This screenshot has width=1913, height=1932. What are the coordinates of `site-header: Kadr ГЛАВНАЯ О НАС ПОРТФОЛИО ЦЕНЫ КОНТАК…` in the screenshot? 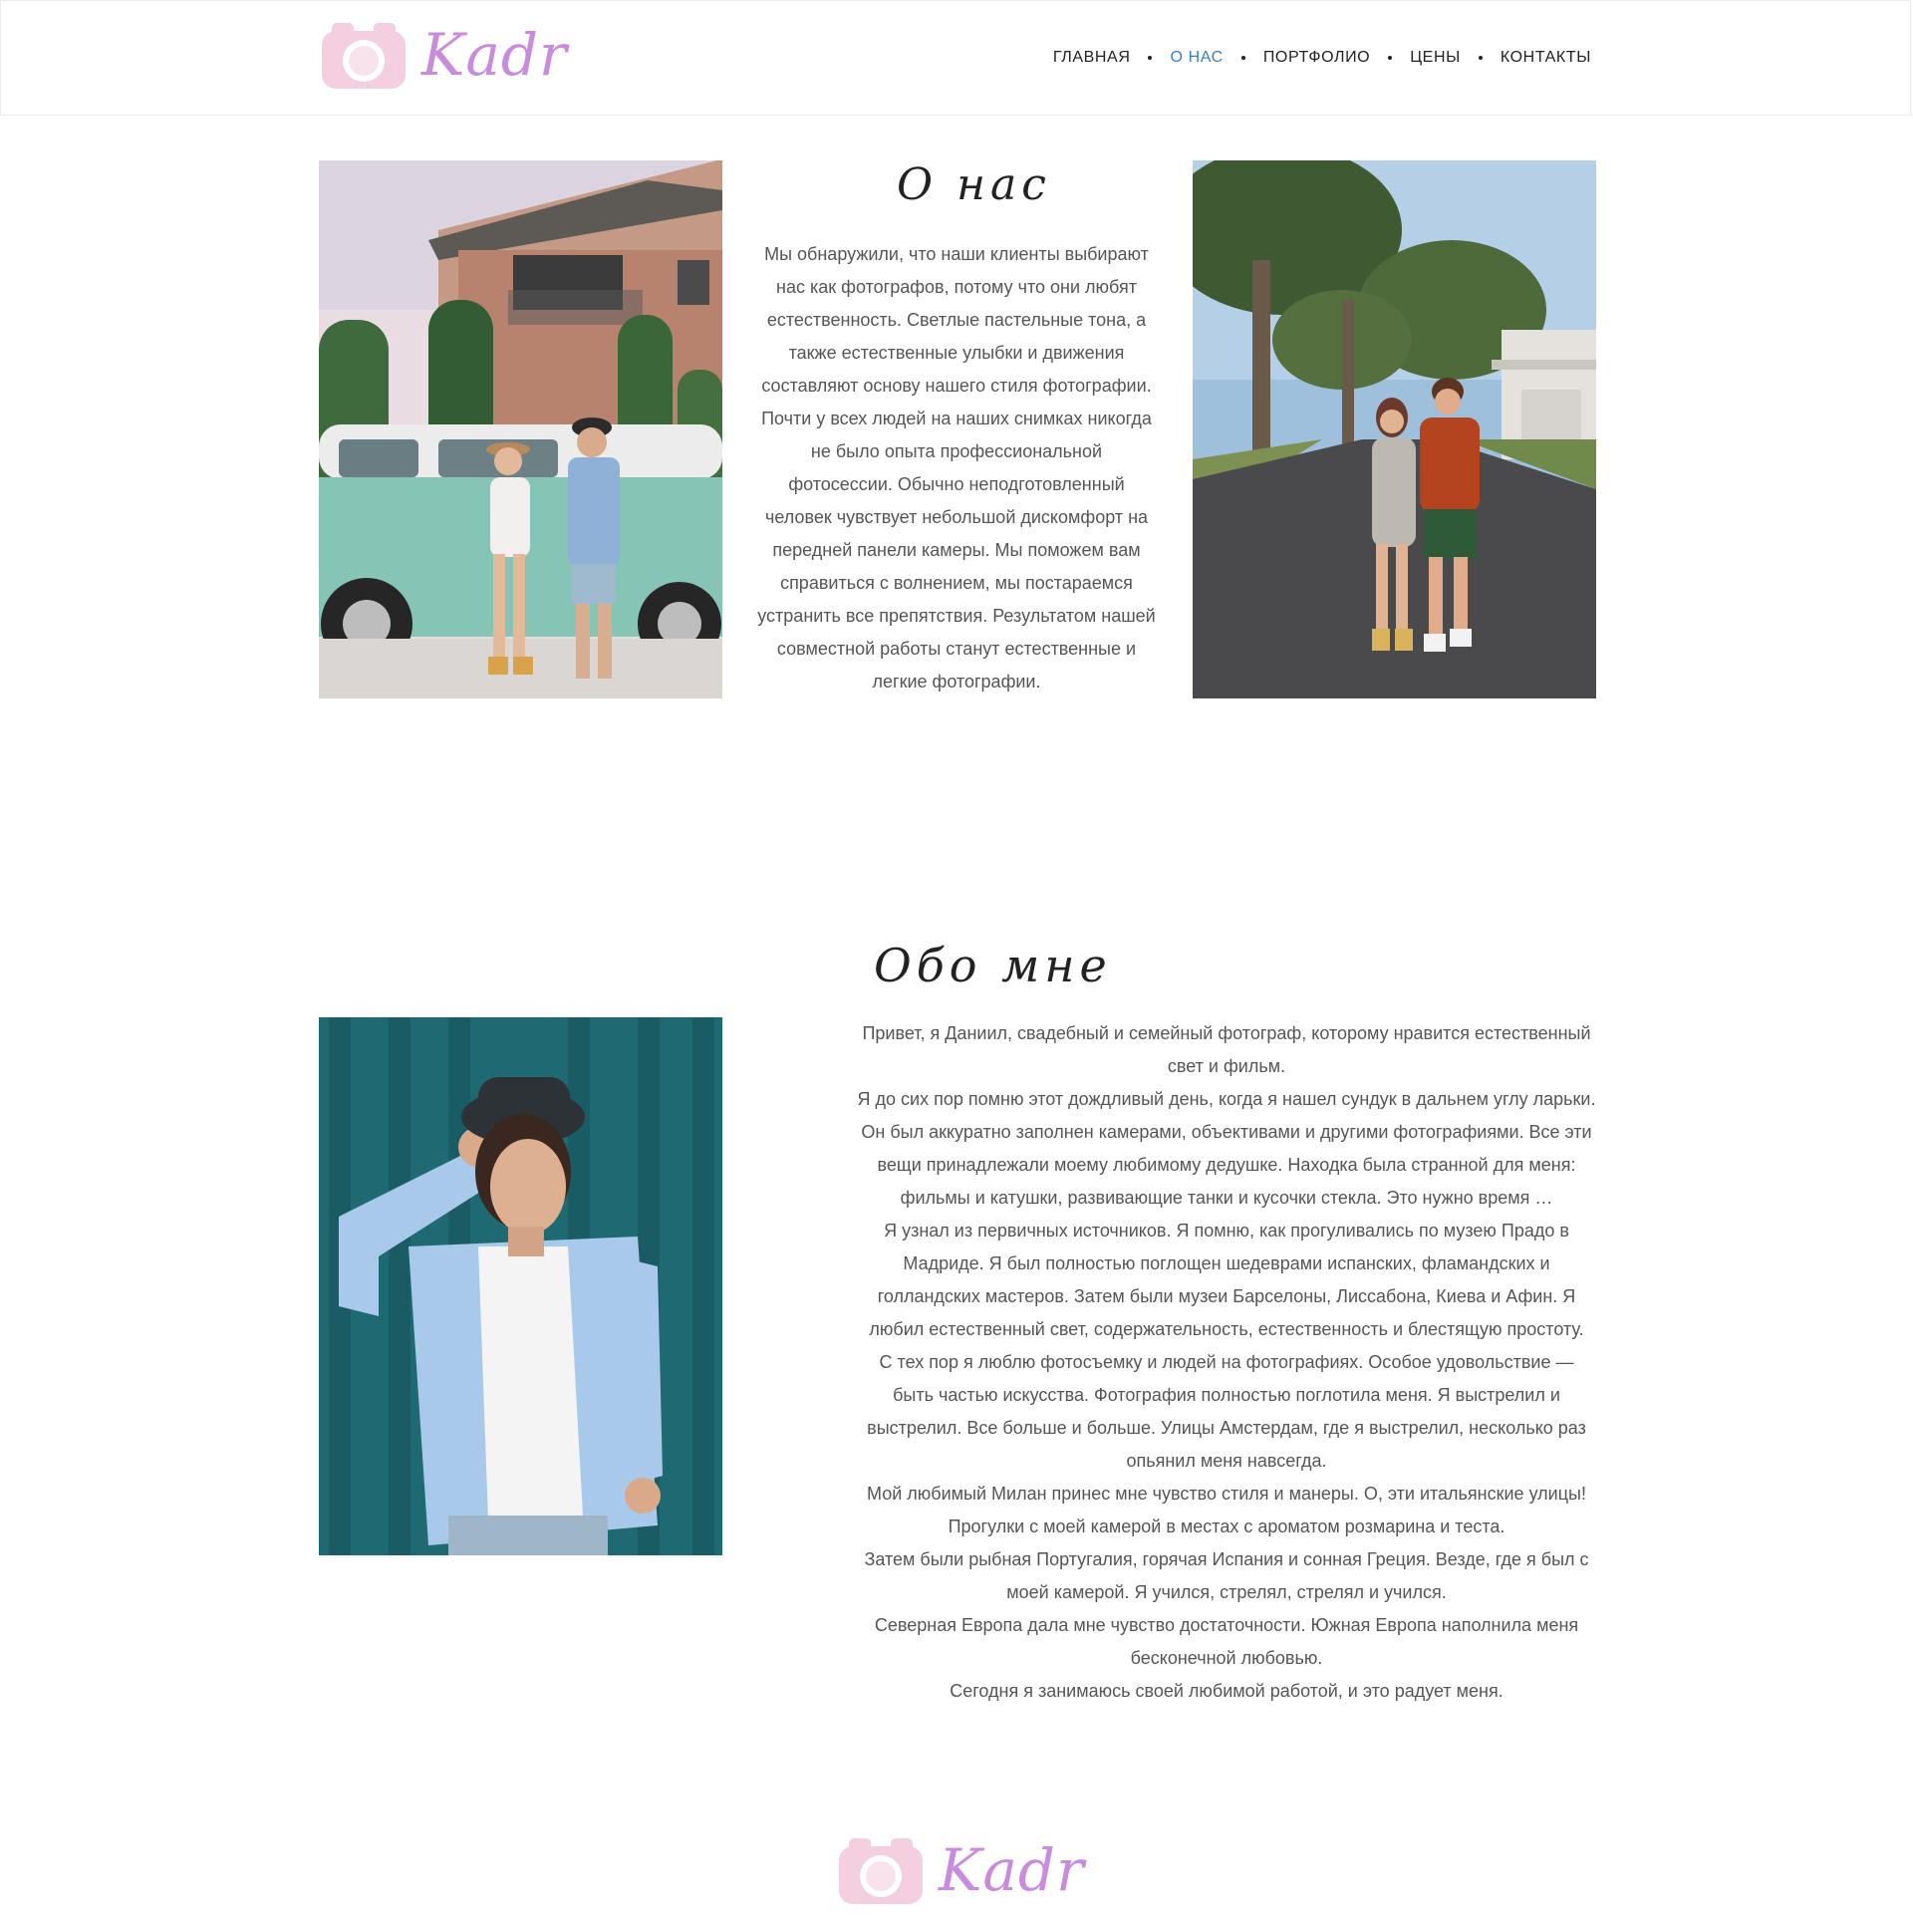 It's located at (955, 58).